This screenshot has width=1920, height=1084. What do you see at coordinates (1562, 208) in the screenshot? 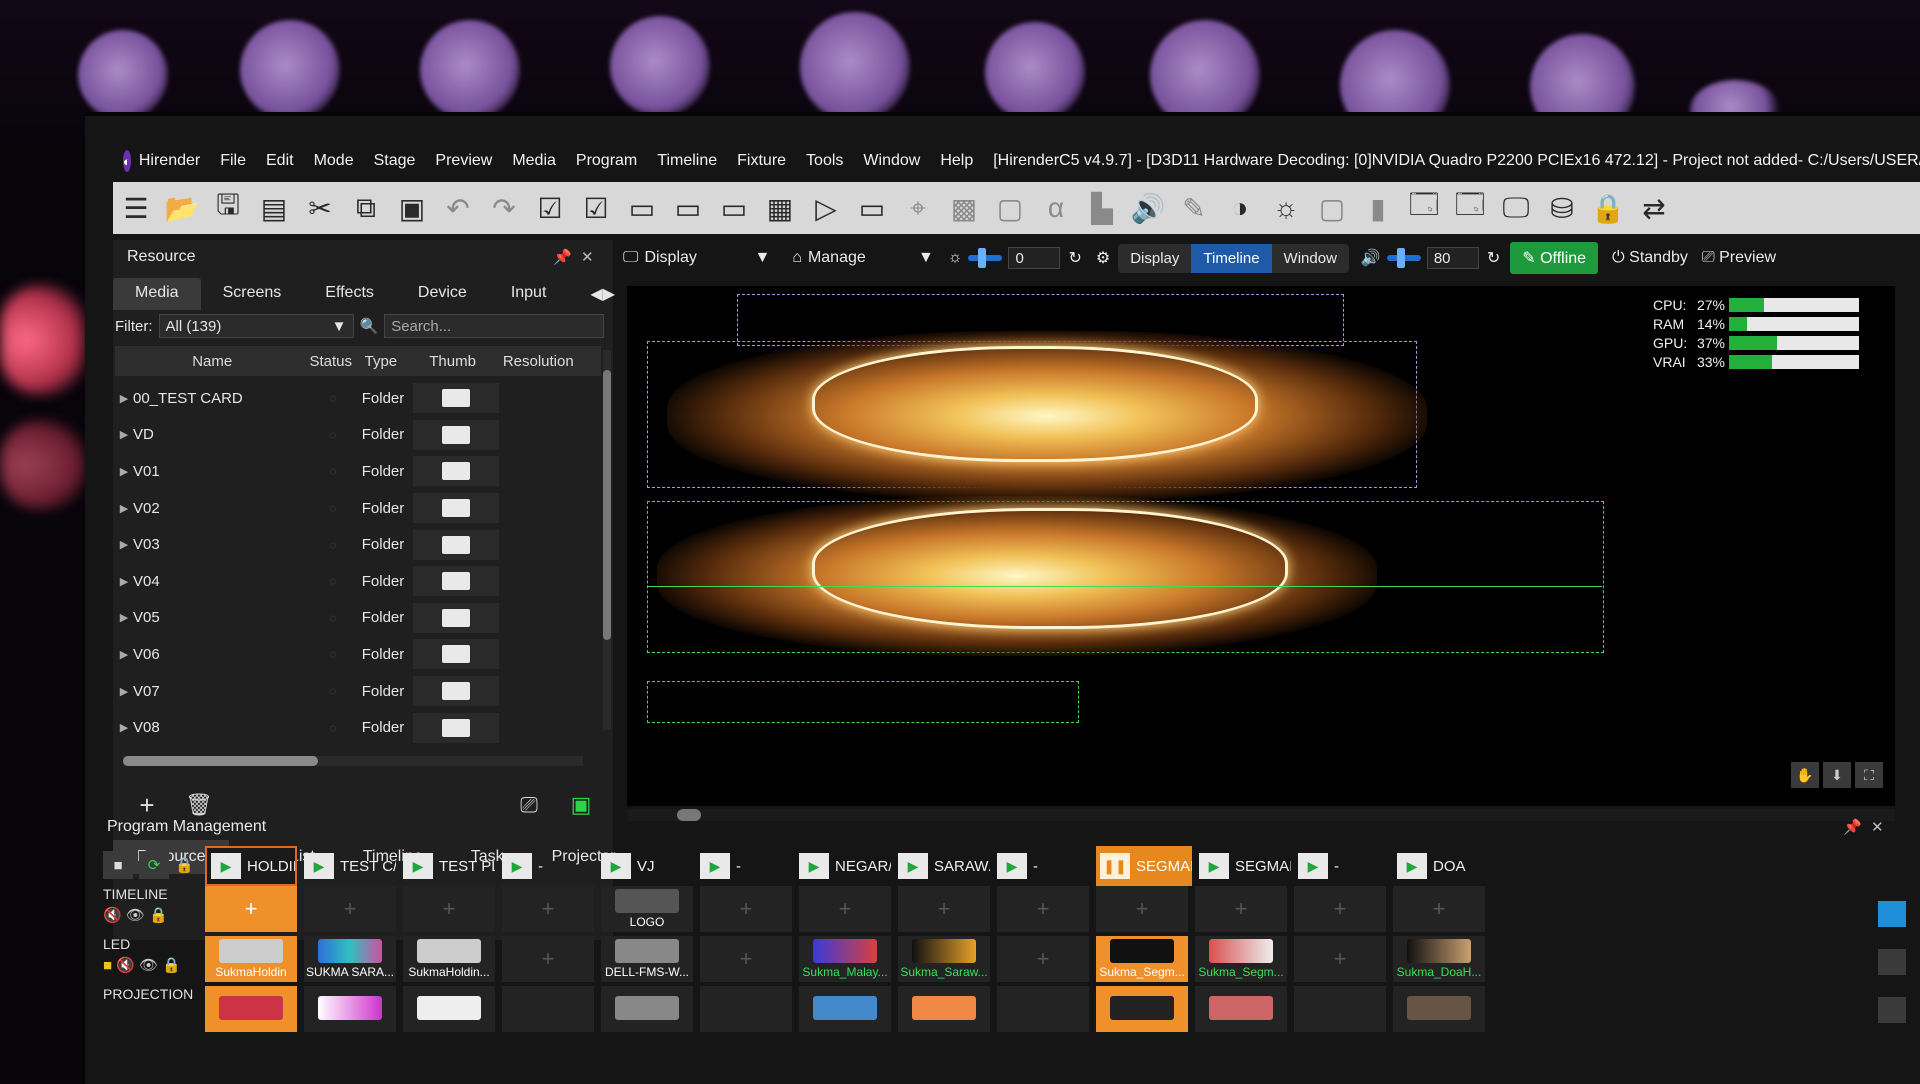
I see `network-icon: ⛁` at bounding box center [1562, 208].